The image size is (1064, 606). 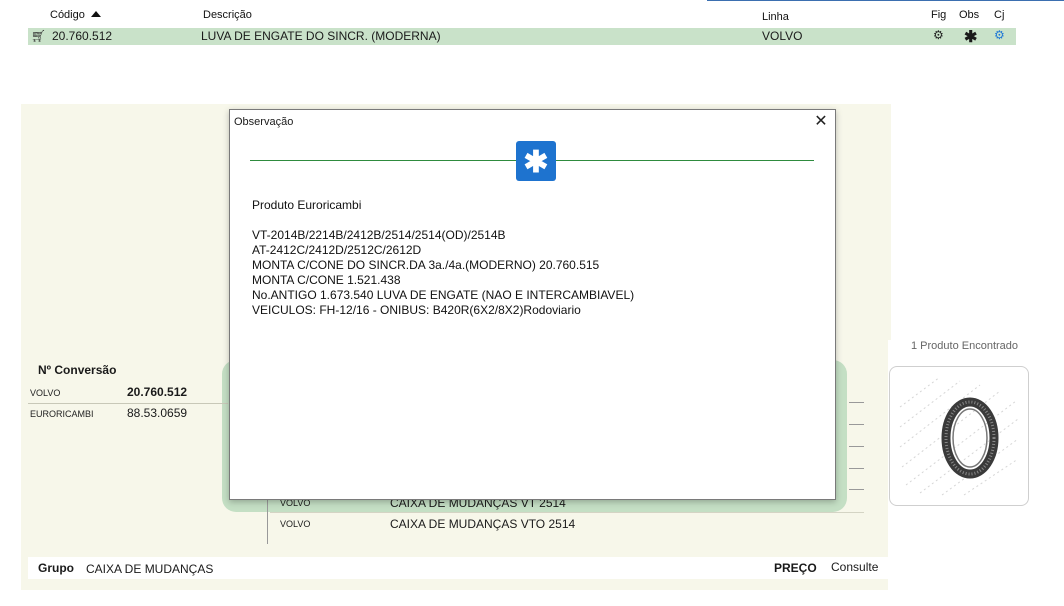 What do you see at coordinates (795, 568) in the screenshot?
I see `preco-label: PREÇO` at bounding box center [795, 568].